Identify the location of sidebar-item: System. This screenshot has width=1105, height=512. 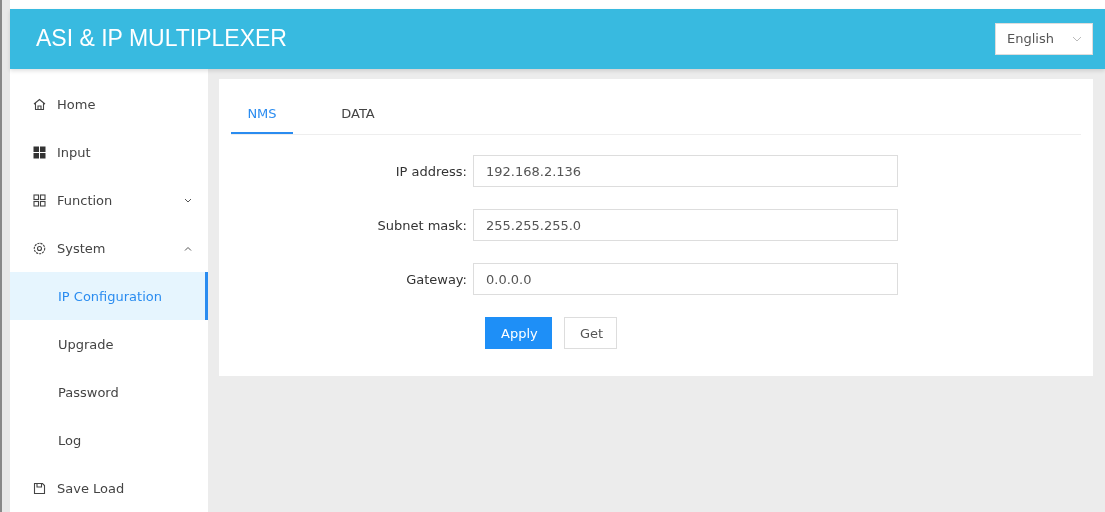
(109, 248).